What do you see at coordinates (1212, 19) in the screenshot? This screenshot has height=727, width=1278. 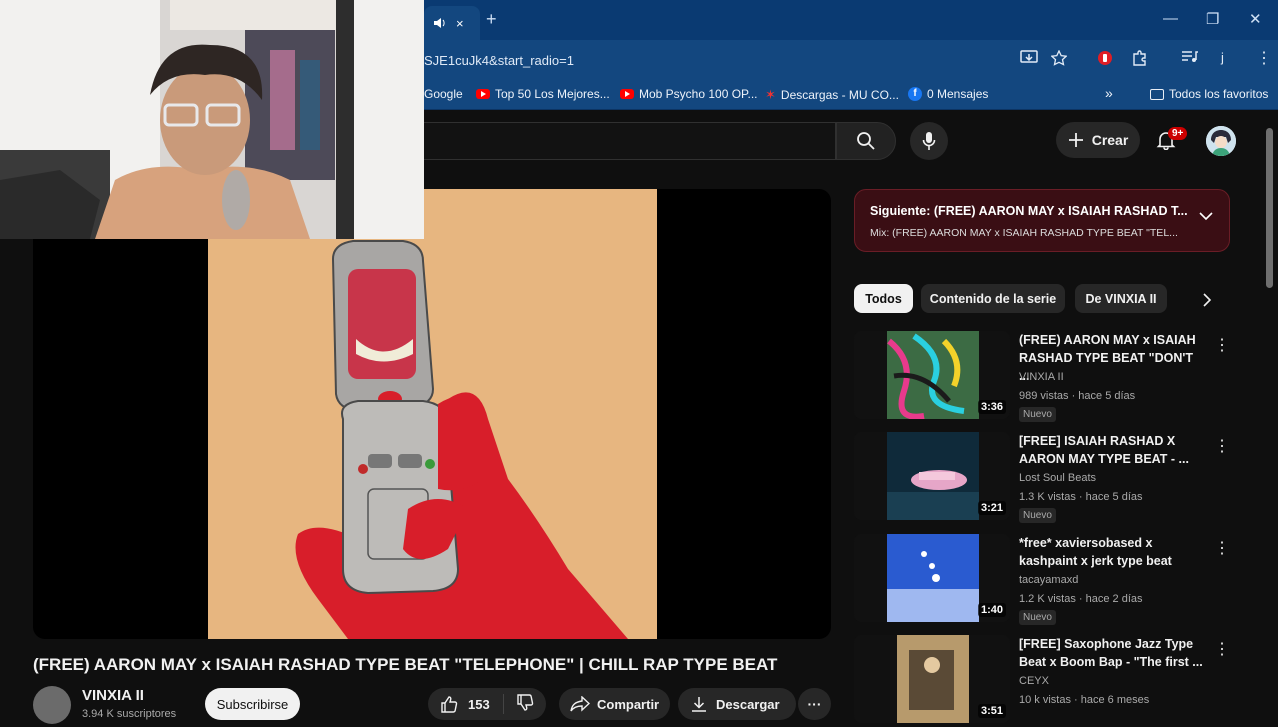 I see `maximize-button: ❐` at bounding box center [1212, 19].